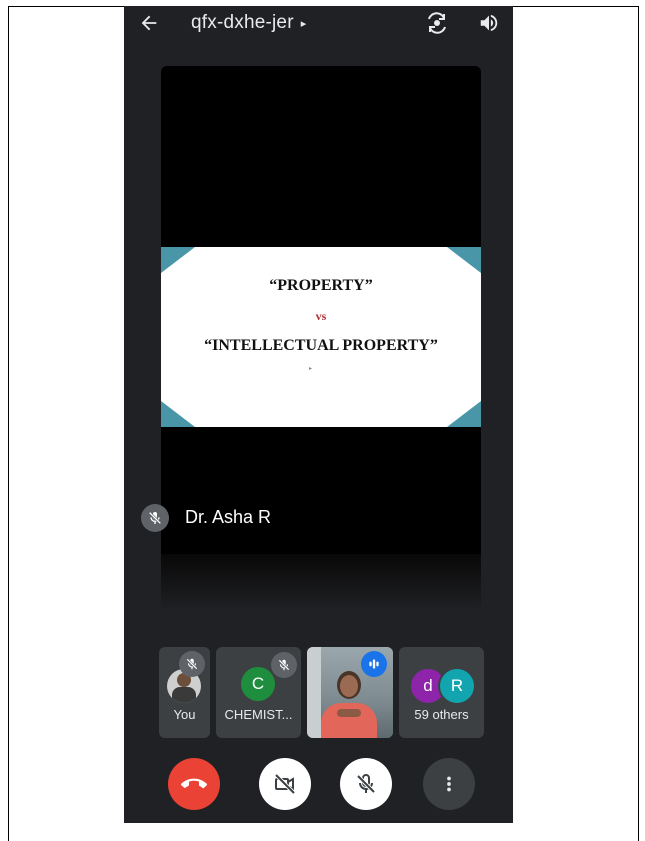  I want to click on shared-slide: “PROPERTY” vs “INTELLECTUAL PROPERTY” ▸, so click(321, 337).